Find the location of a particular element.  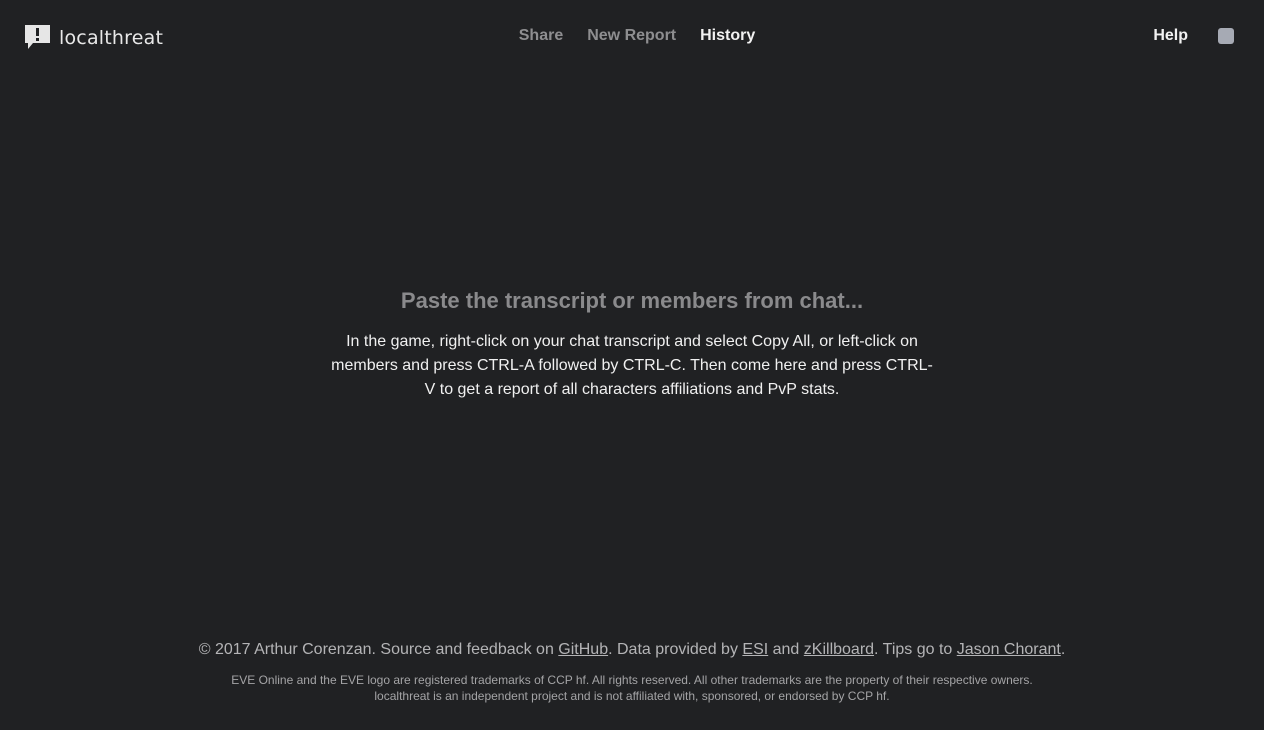

brand-logo-link: localthreat is located at coordinates (93, 37).